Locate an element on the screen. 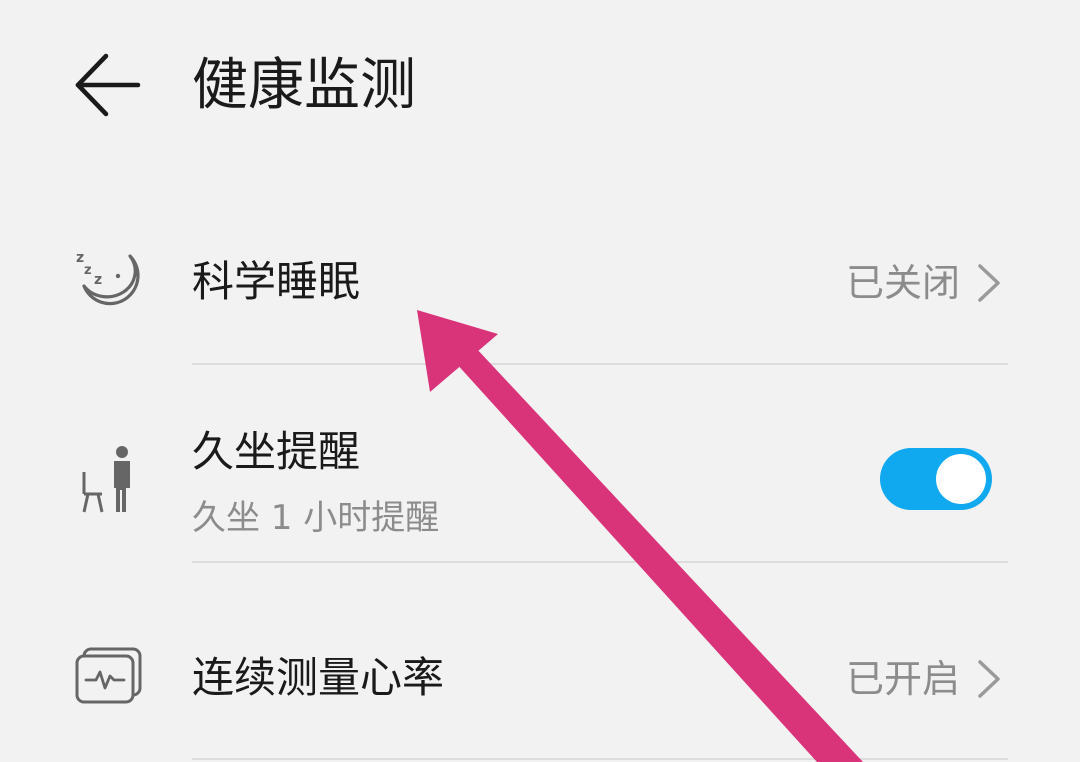 This screenshot has width=1080, height=762. sedentary-toggle is located at coordinates (936, 479).